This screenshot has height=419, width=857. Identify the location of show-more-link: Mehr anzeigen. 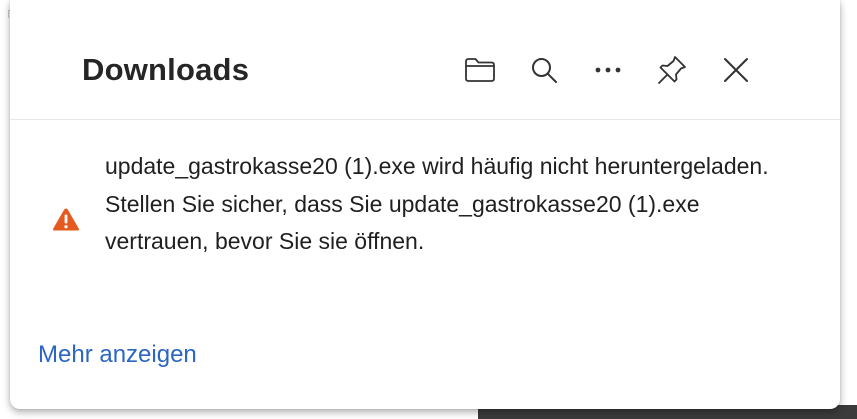
(117, 355).